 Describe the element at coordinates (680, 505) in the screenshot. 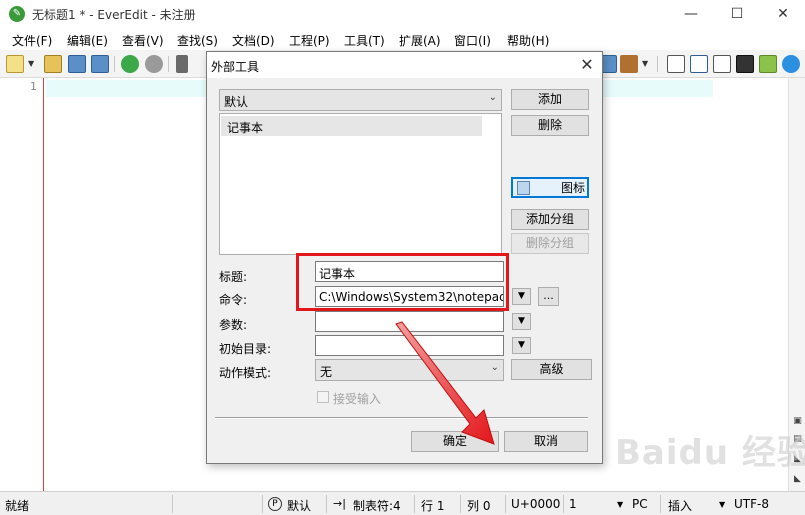

I see `status-insert-mode: 插入` at that location.